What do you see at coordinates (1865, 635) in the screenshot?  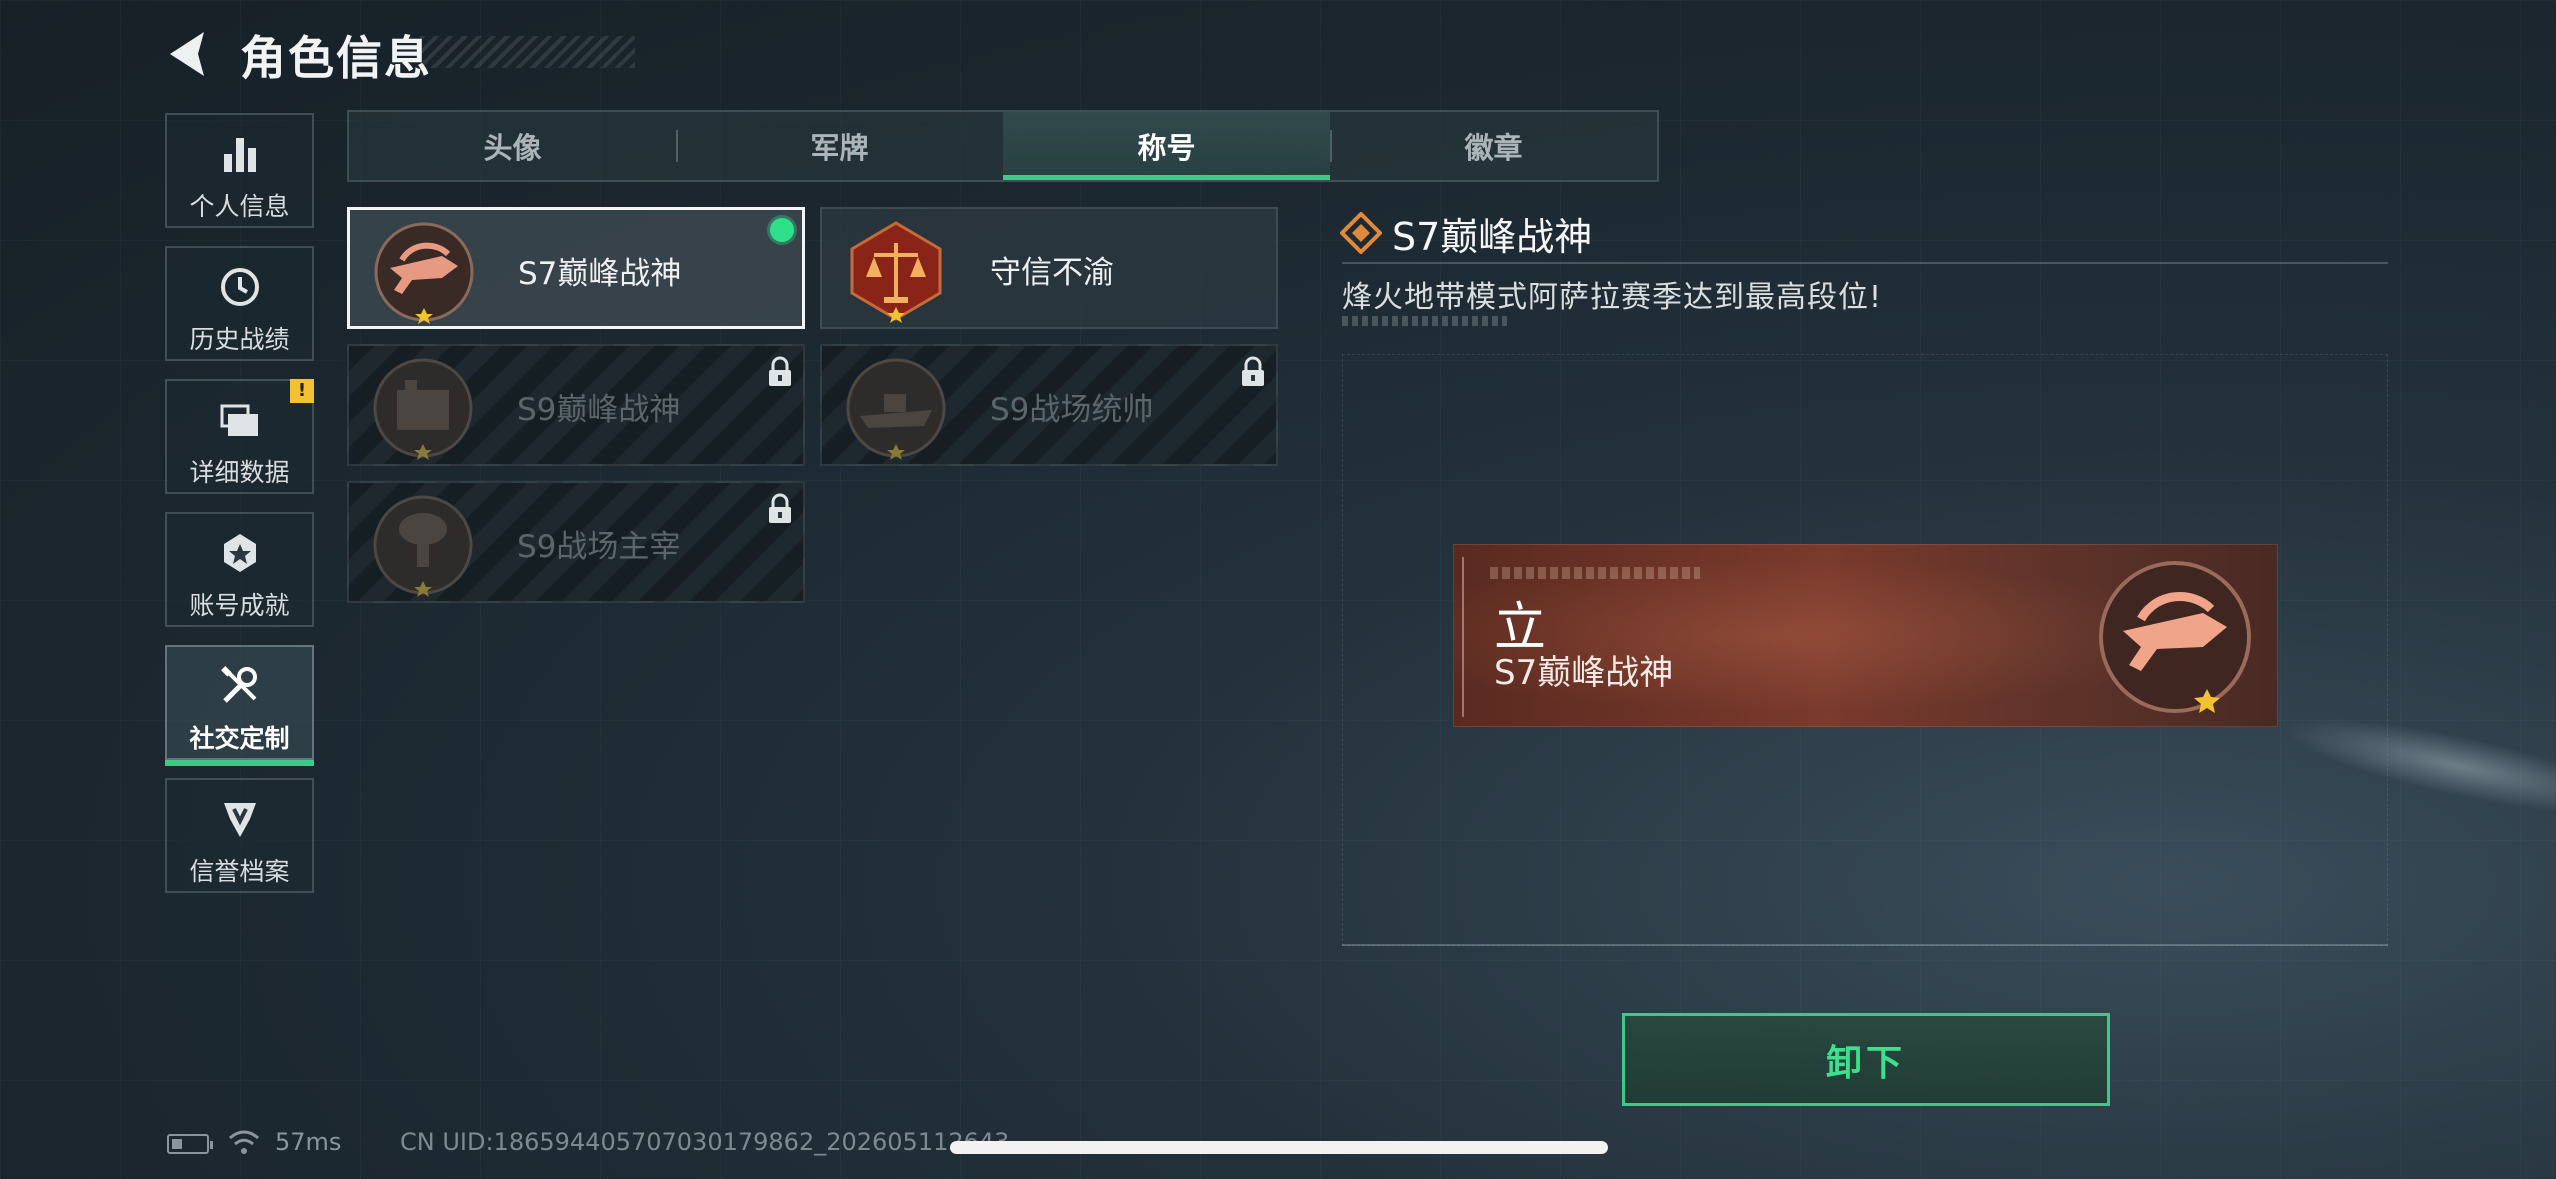 I see `title-preview-banner: 立 S7巅峰战神` at bounding box center [1865, 635].